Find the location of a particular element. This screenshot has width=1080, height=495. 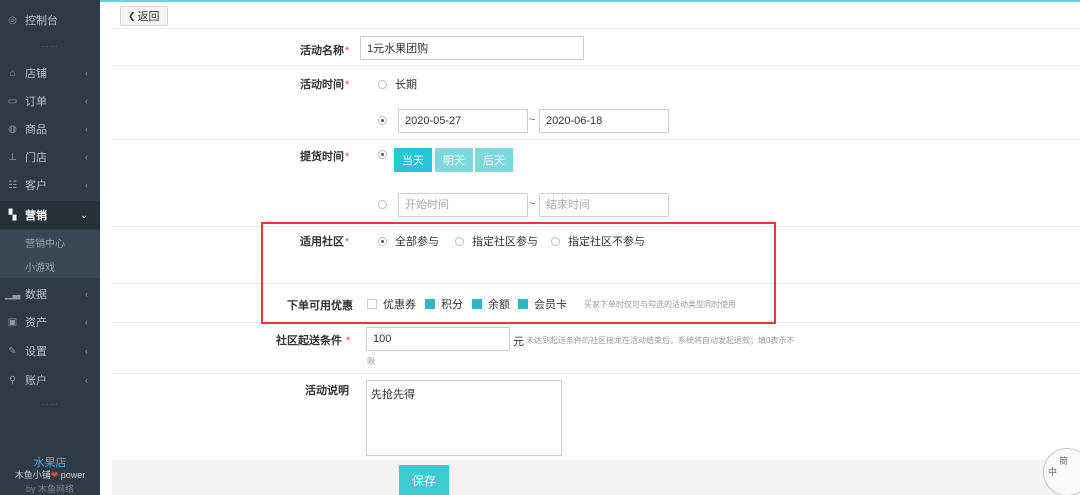

balance-checkbox: 余额 is located at coordinates (491, 304).